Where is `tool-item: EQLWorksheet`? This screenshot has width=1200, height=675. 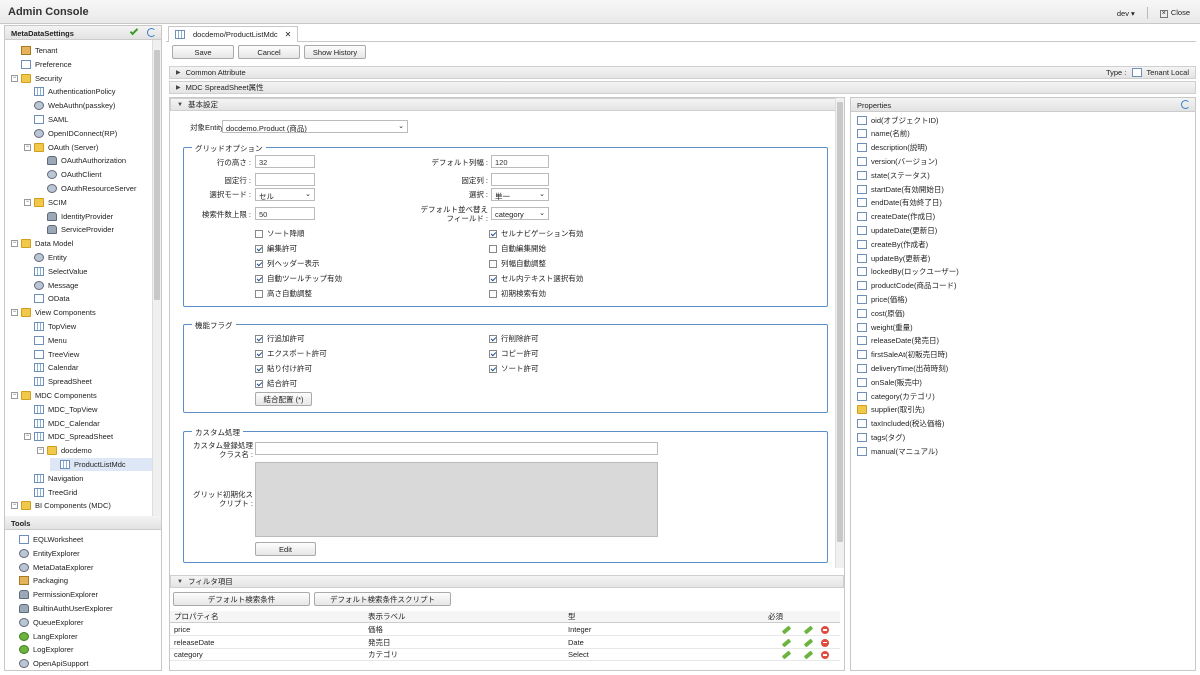 tool-item: EQLWorksheet is located at coordinates (51, 539).